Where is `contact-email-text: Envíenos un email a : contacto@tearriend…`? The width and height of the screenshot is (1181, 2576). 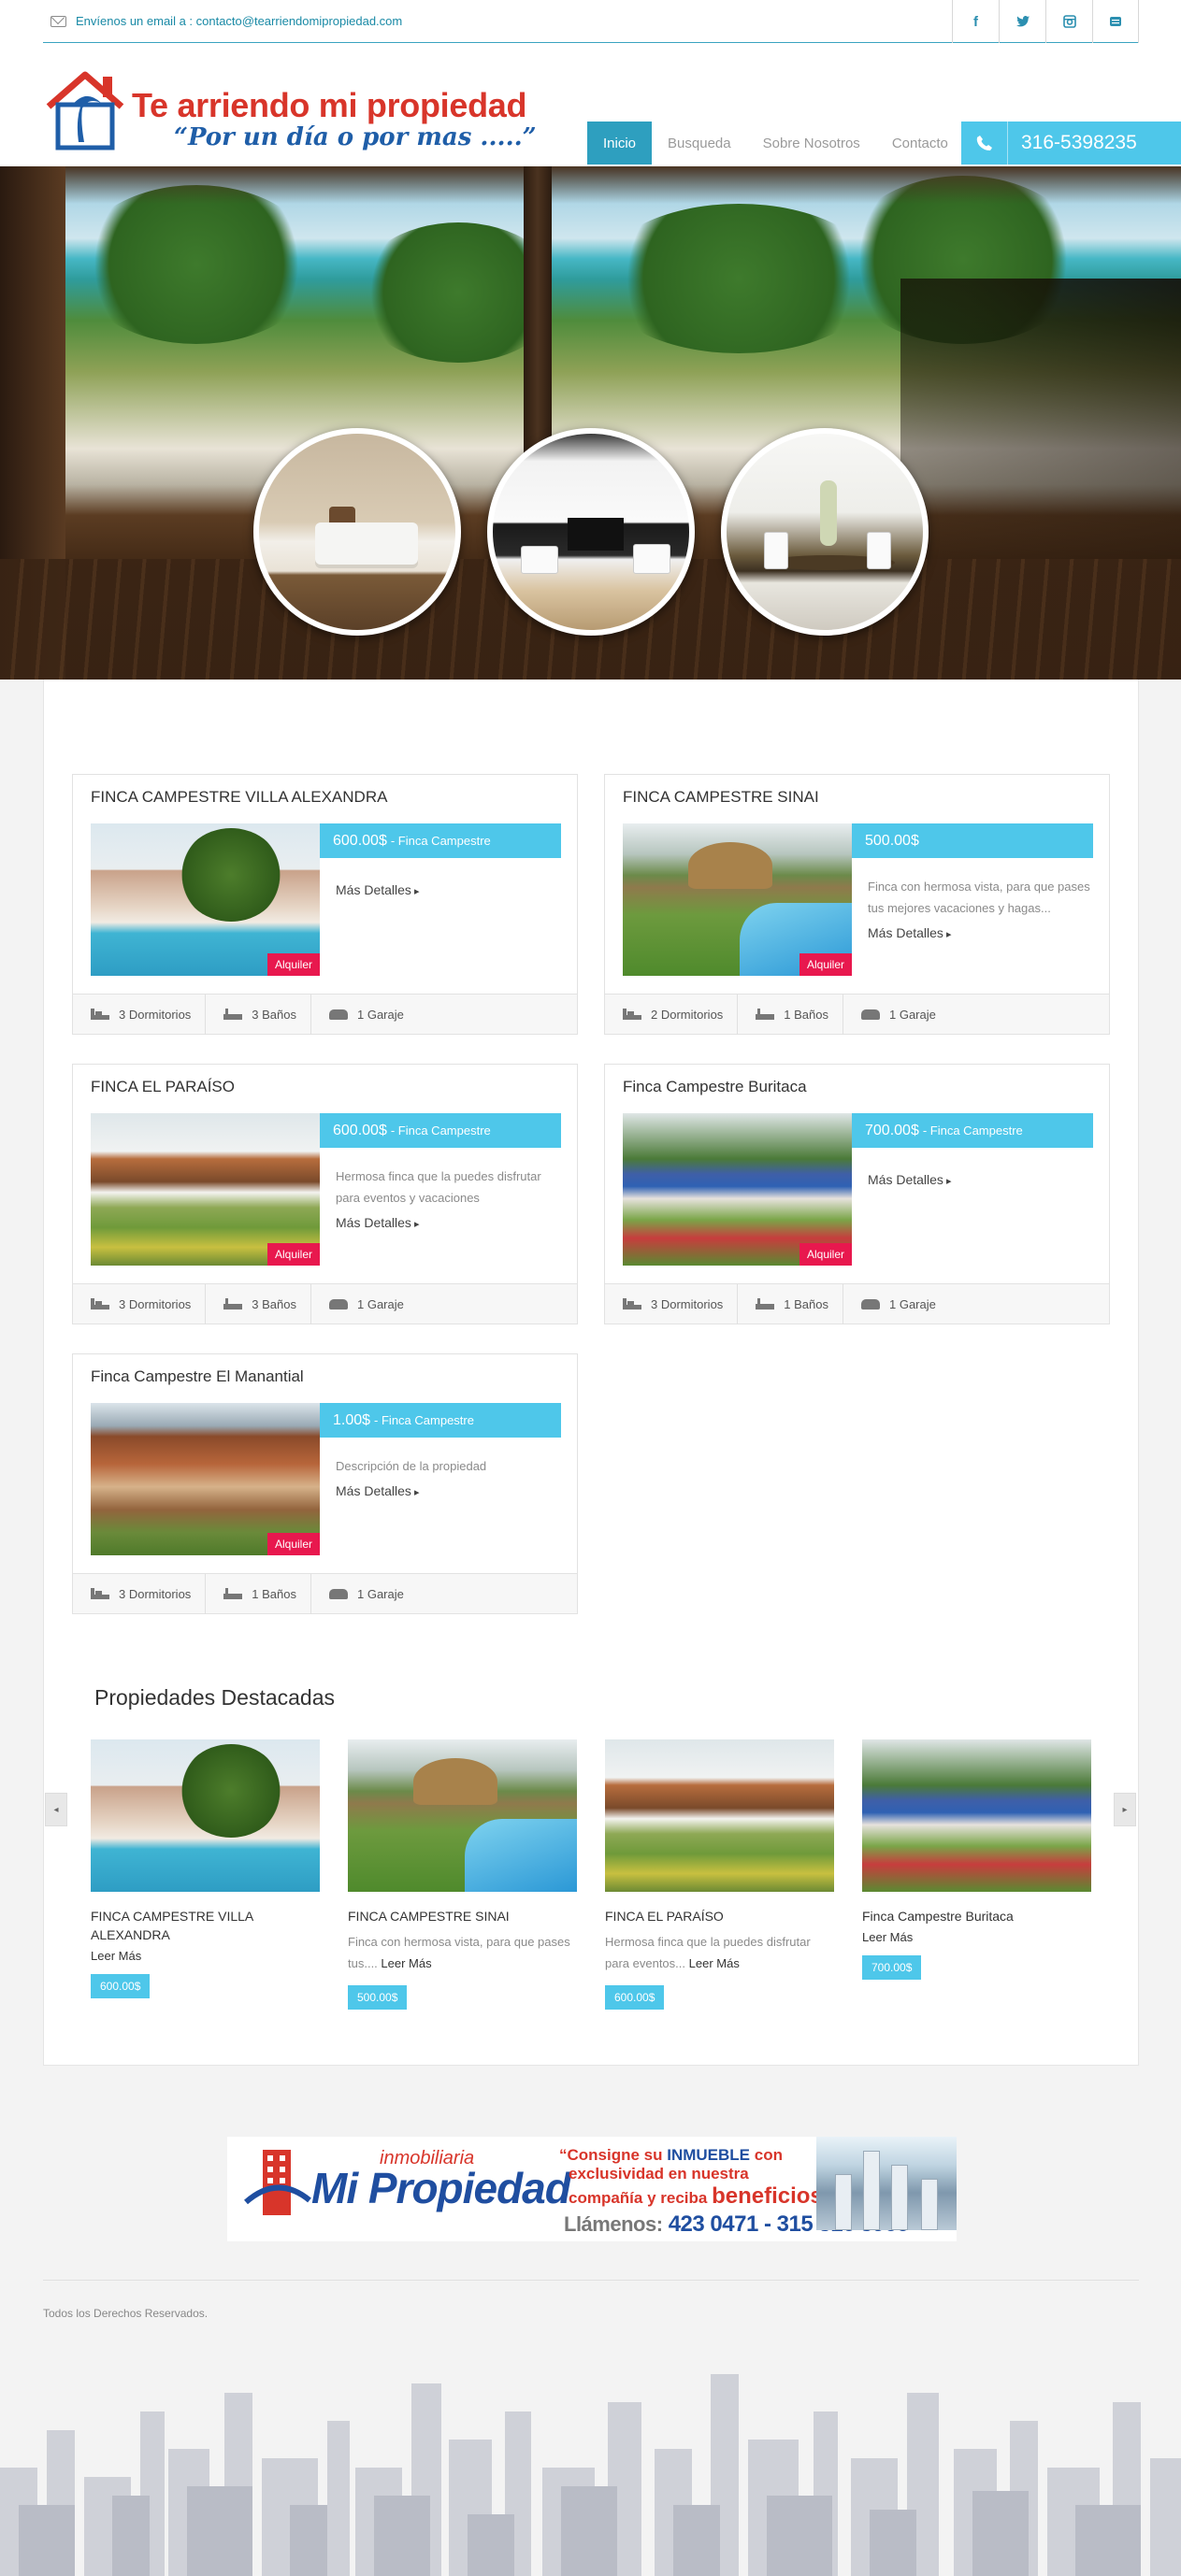
contact-email-text: Envíenos un email a : contacto@tearriend… is located at coordinates (239, 21).